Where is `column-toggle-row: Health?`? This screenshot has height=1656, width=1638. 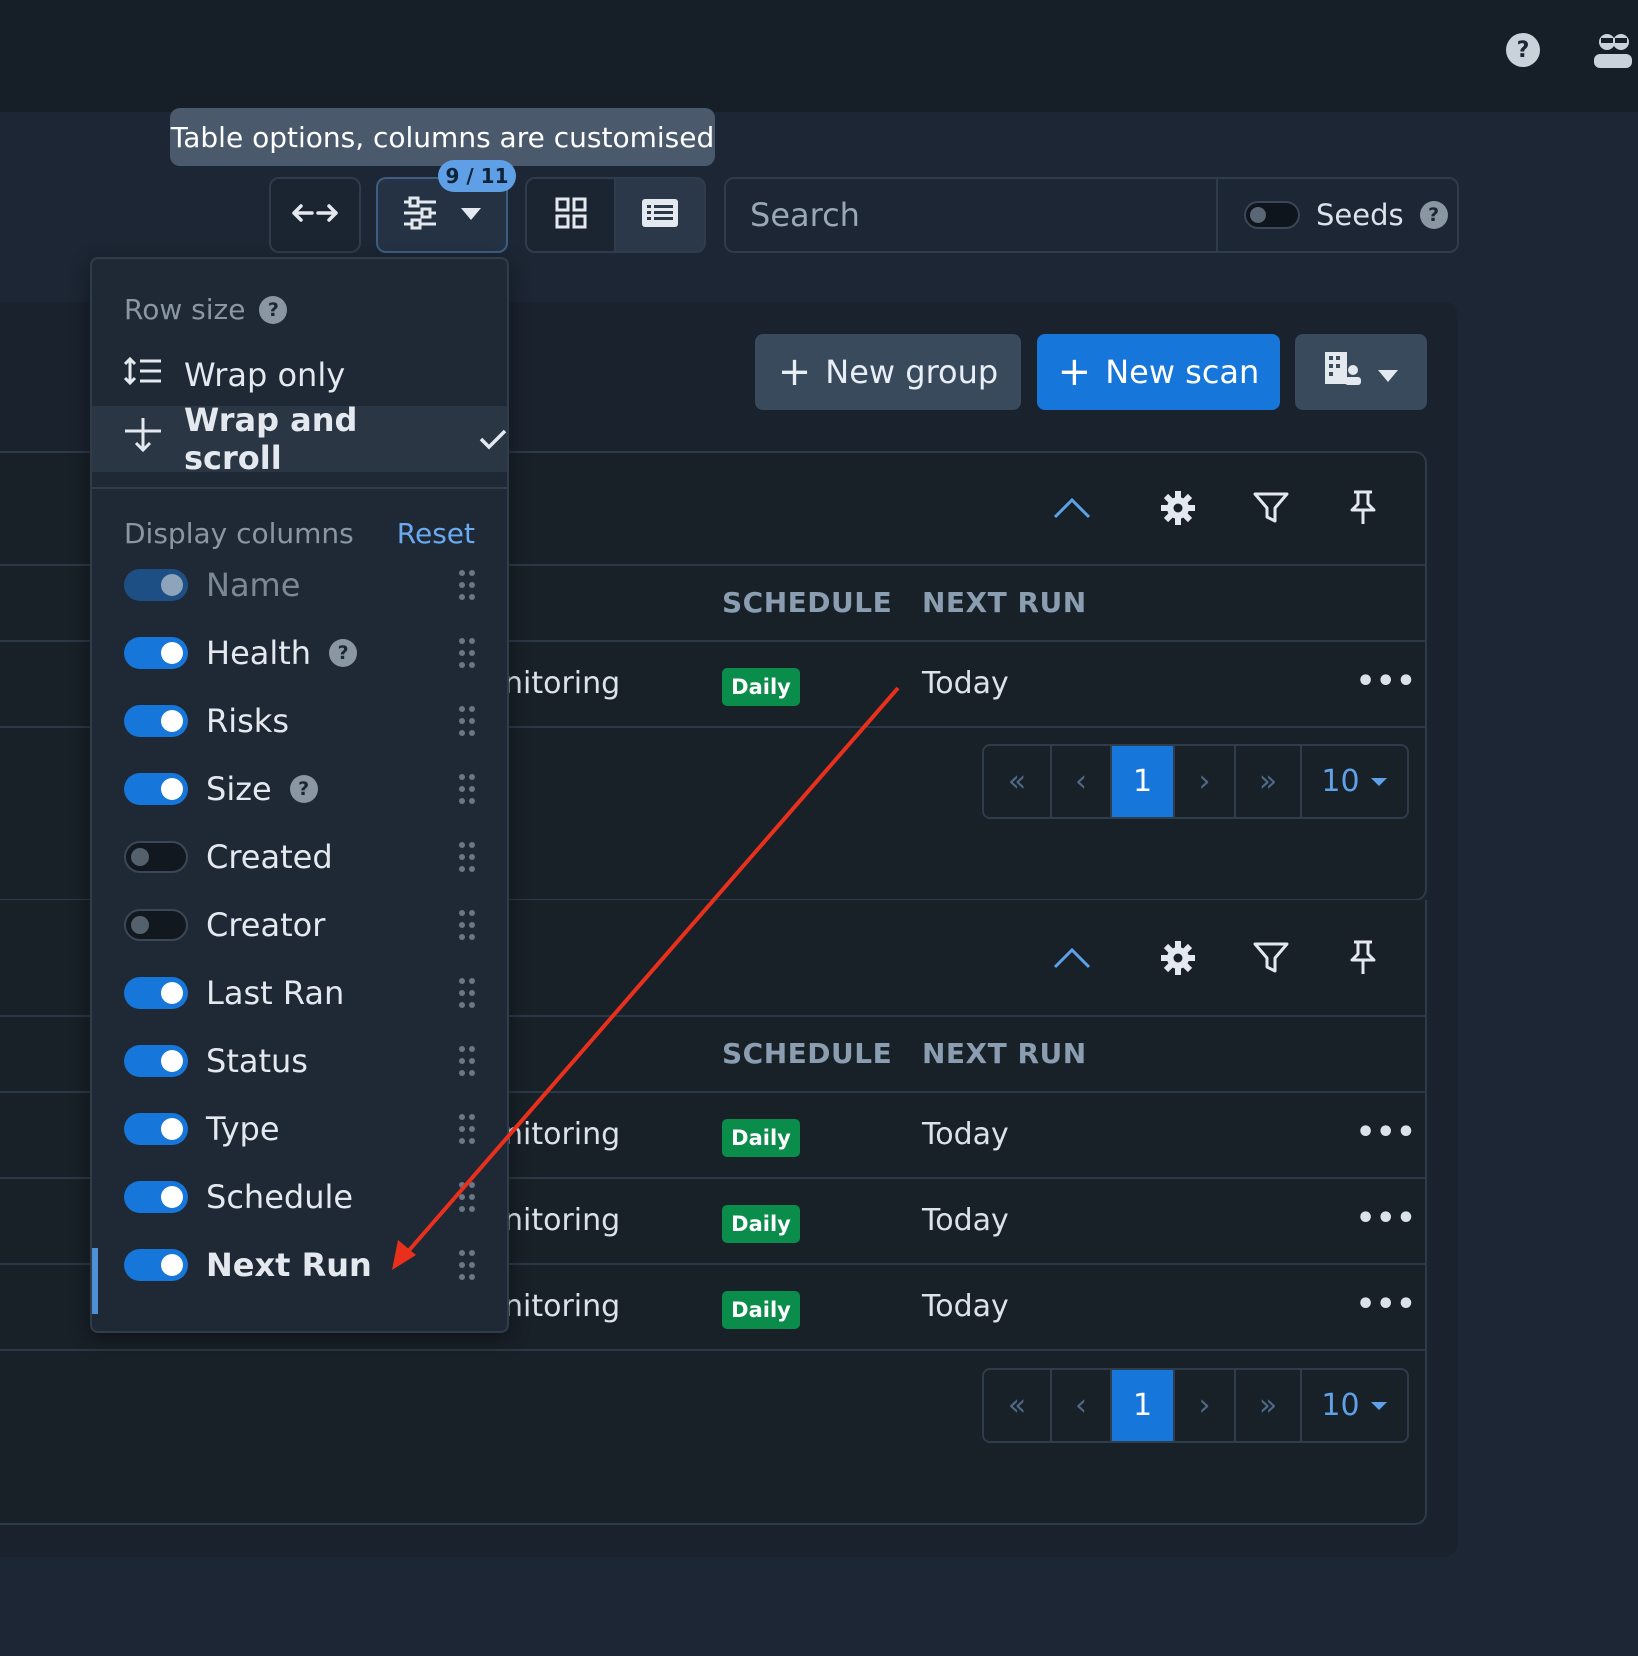 column-toggle-row: Health? is located at coordinates (299, 653).